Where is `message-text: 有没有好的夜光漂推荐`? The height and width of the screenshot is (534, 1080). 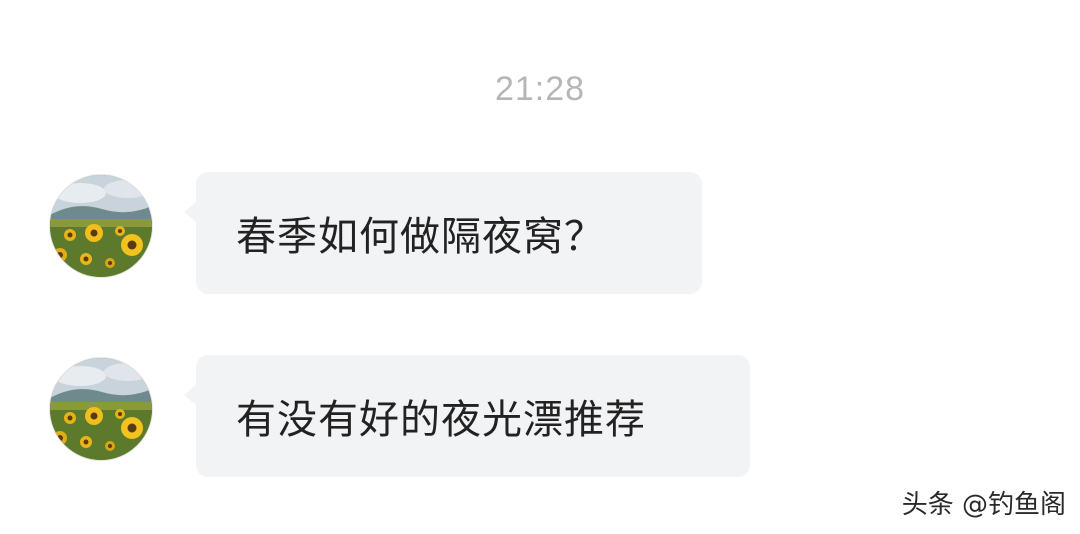 message-text: 有没有好的夜光漂推荐 is located at coordinates (441, 420).